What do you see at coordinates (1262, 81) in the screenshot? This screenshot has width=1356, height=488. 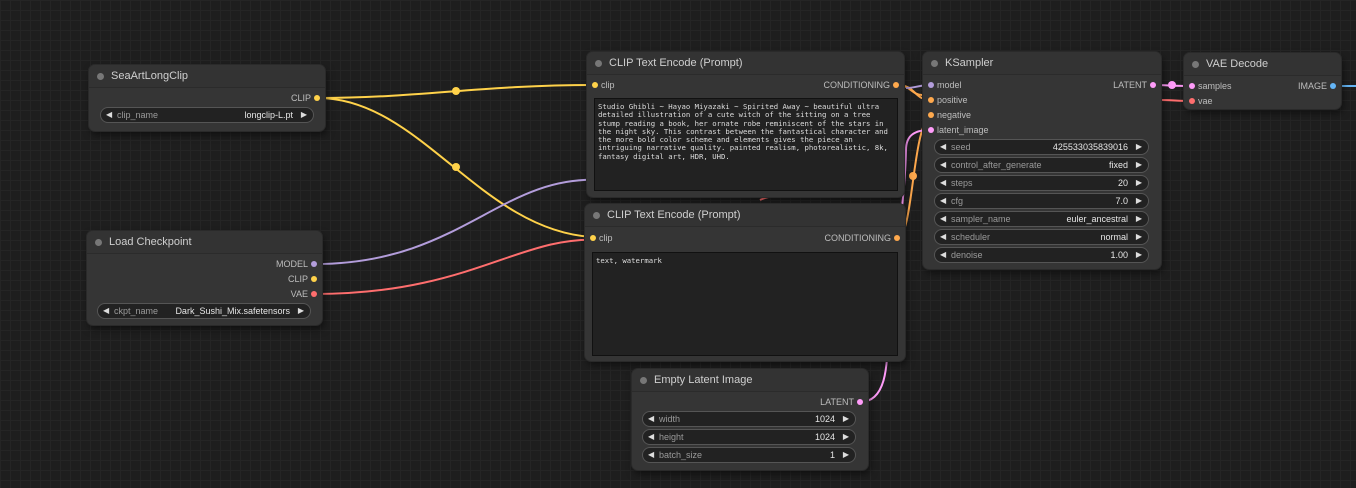 I see `node-vae-decode: VAE Decode samples IMAGE vae` at bounding box center [1262, 81].